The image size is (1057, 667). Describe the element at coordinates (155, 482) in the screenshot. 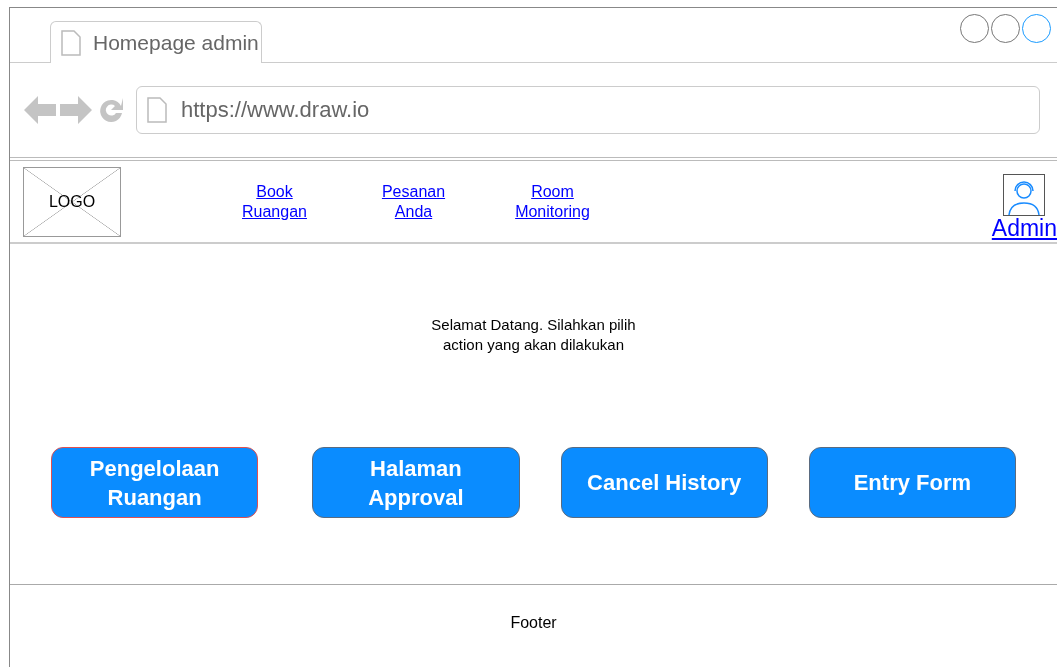

I see `action-button: Pengelolaan Ruangan` at that location.